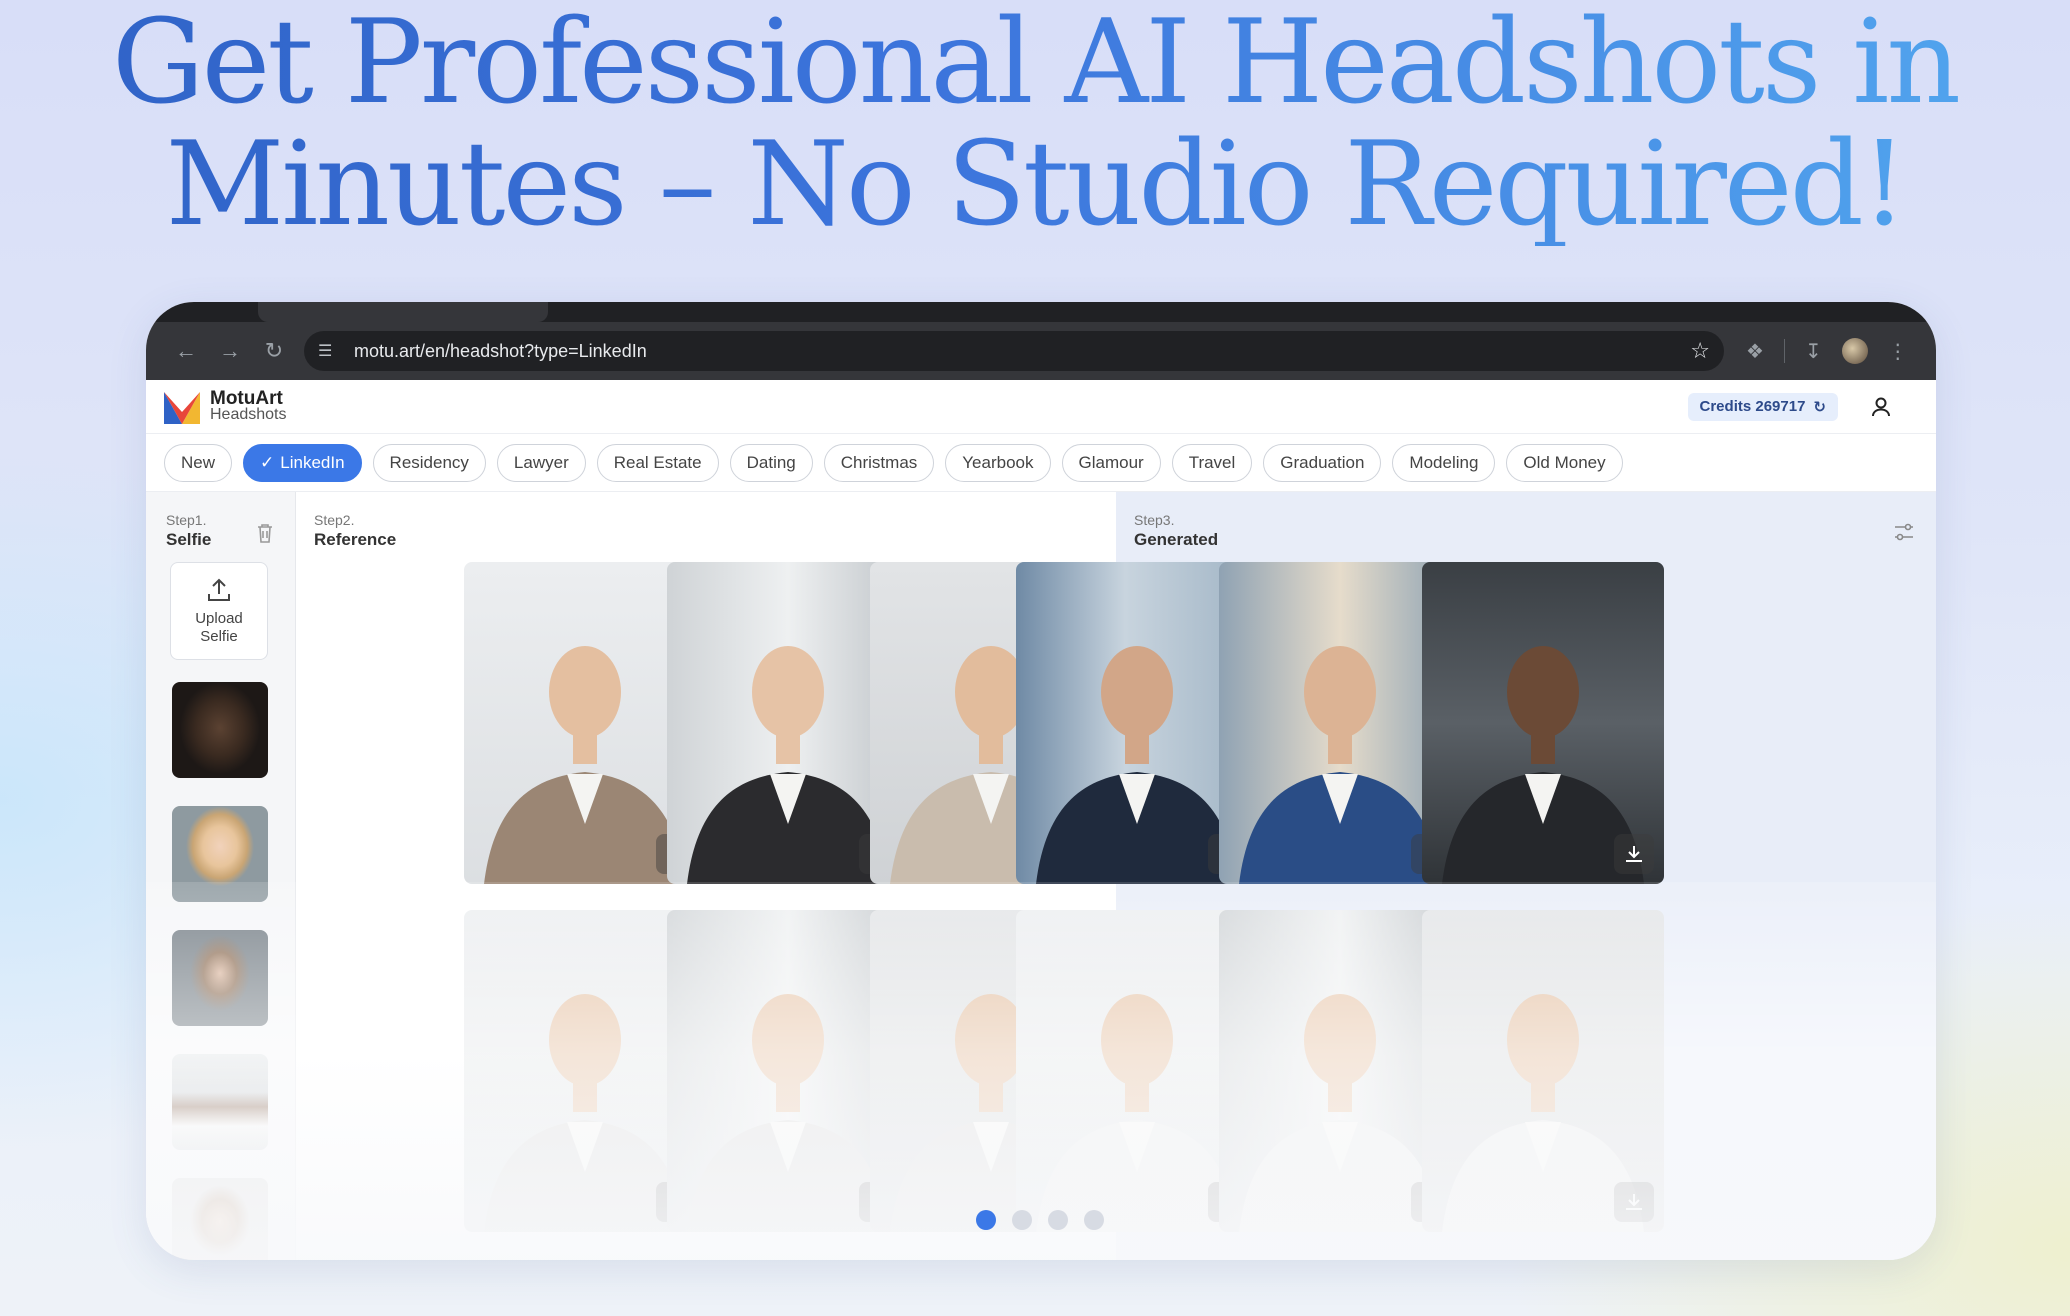 The image size is (2070, 1316). Describe the element at coordinates (334, 520) in the screenshot. I see `reference-step-label: Step2.` at that location.